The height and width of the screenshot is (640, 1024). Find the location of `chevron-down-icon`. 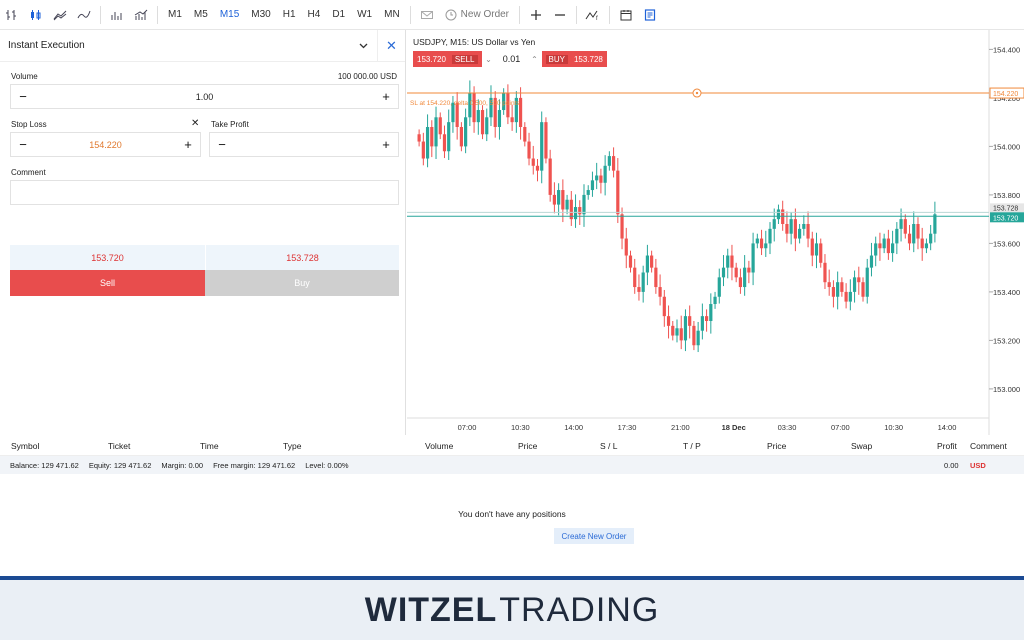

chevron-down-icon is located at coordinates (363, 46).